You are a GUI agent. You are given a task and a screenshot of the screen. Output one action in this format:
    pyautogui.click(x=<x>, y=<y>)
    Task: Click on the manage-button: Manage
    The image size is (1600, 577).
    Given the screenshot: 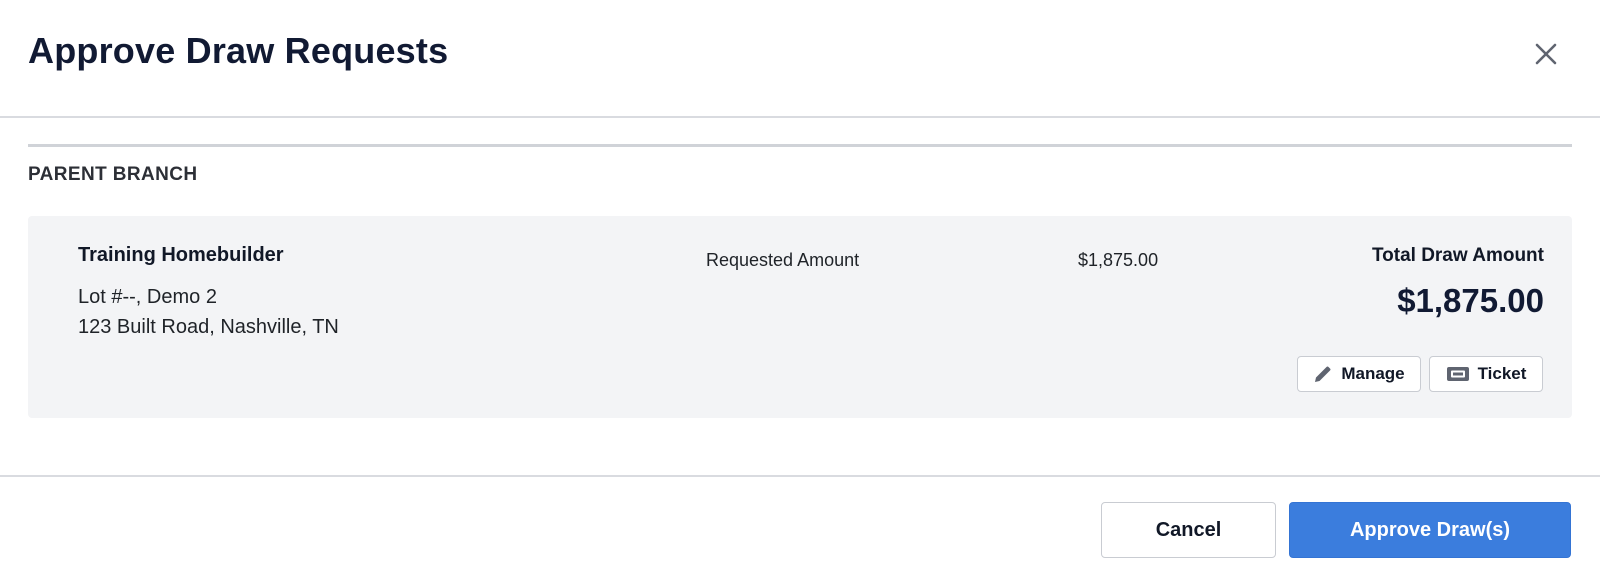 What is the action you would take?
    pyautogui.click(x=1359, y=374)
    